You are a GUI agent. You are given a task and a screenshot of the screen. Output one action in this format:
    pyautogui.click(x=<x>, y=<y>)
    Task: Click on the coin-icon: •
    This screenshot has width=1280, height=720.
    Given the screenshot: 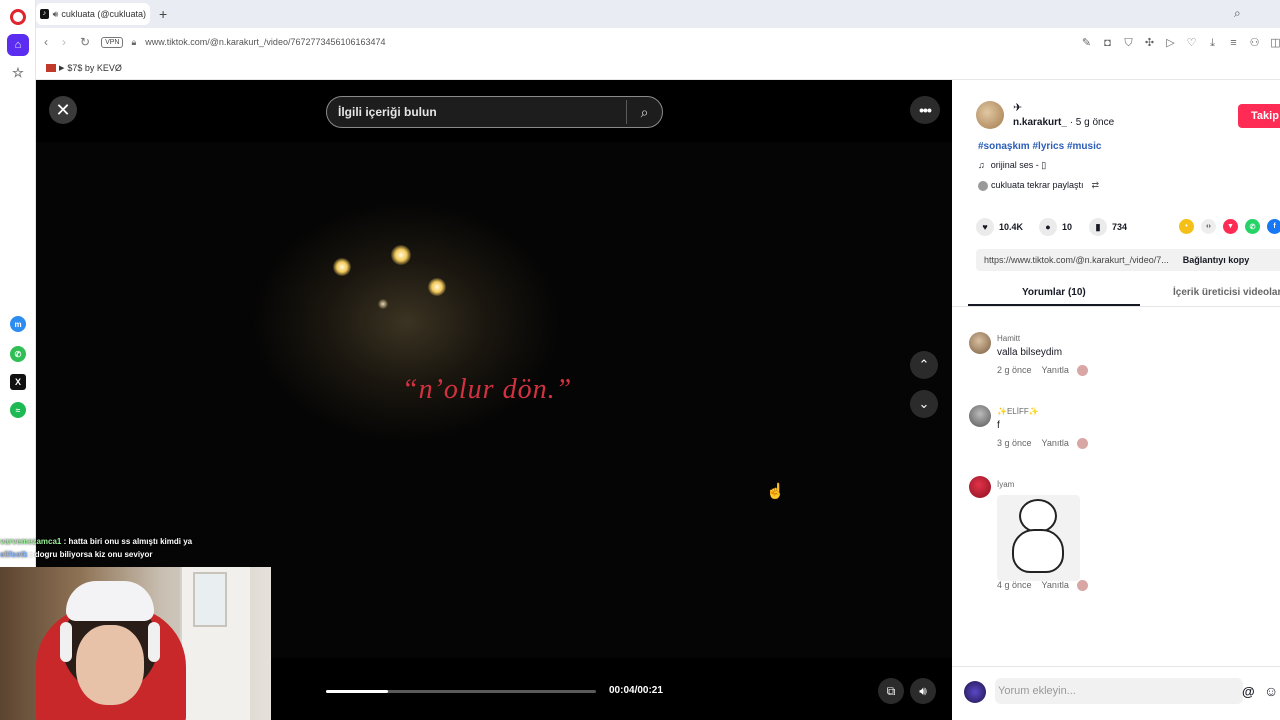 What is the action you would take?
    pyautogui.click(x=1186, y=226)
    